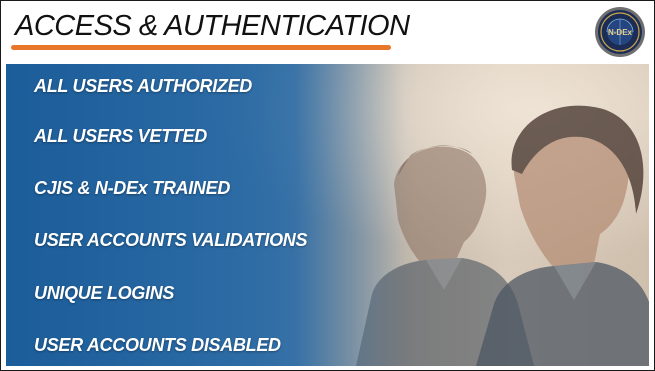 The height and width of the screenshot is (371, 655). I want to click on title-underline, so click(201, 47).